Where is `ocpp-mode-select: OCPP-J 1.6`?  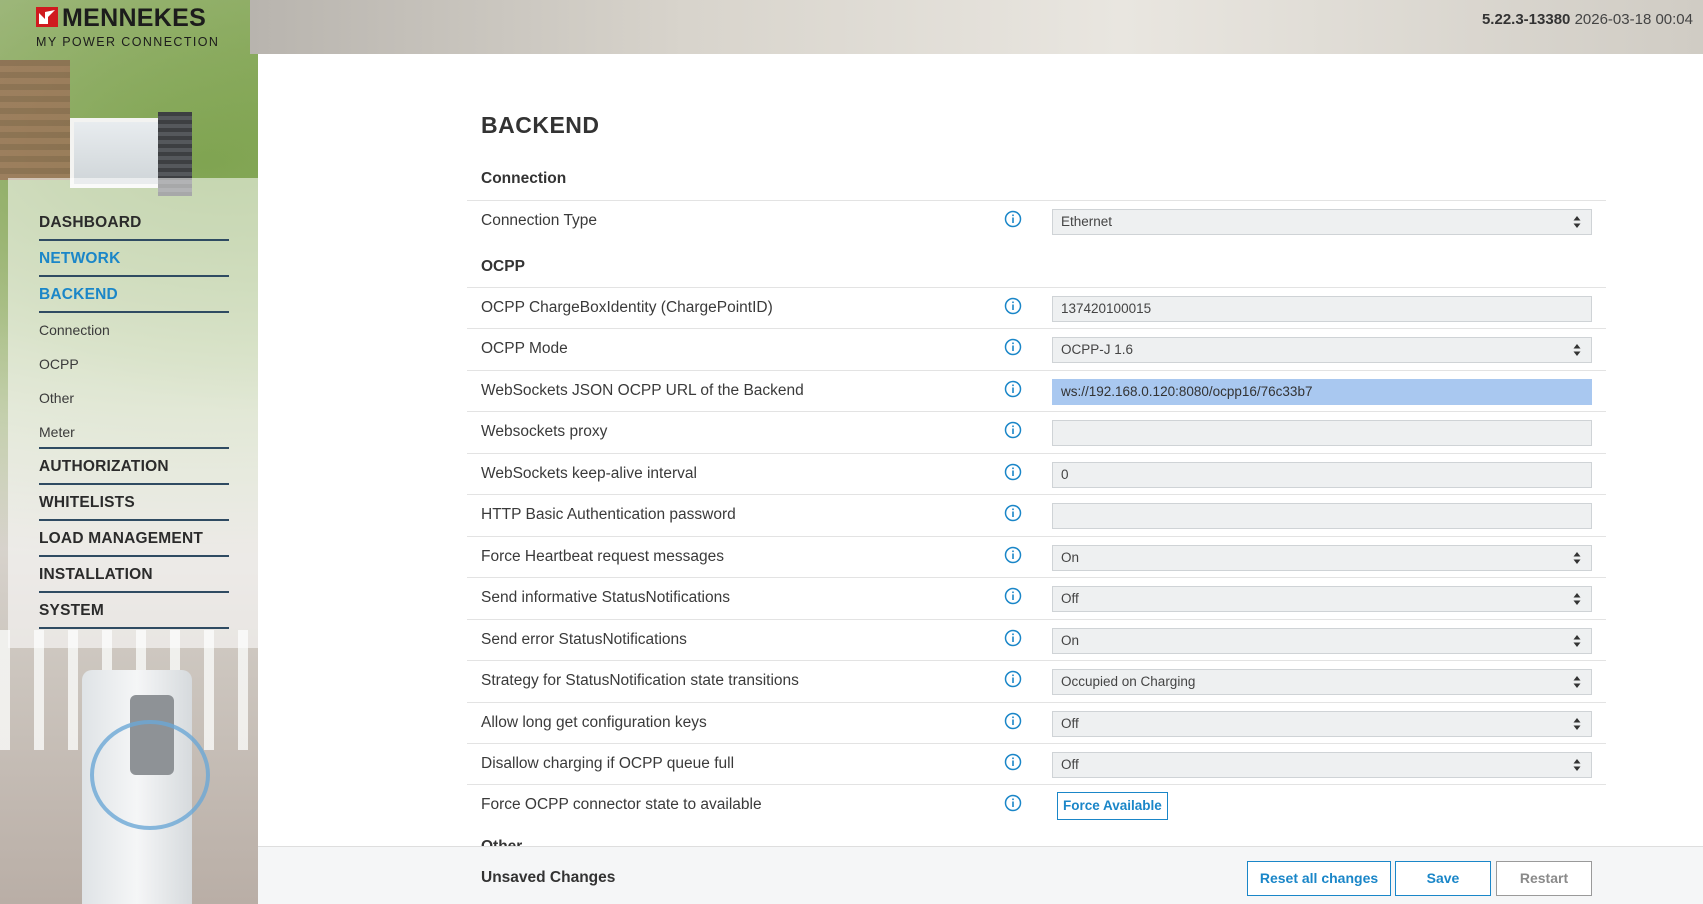 ocpp-mode-select: OCPP-J 1.6 is located at coordinates (1322, 350).